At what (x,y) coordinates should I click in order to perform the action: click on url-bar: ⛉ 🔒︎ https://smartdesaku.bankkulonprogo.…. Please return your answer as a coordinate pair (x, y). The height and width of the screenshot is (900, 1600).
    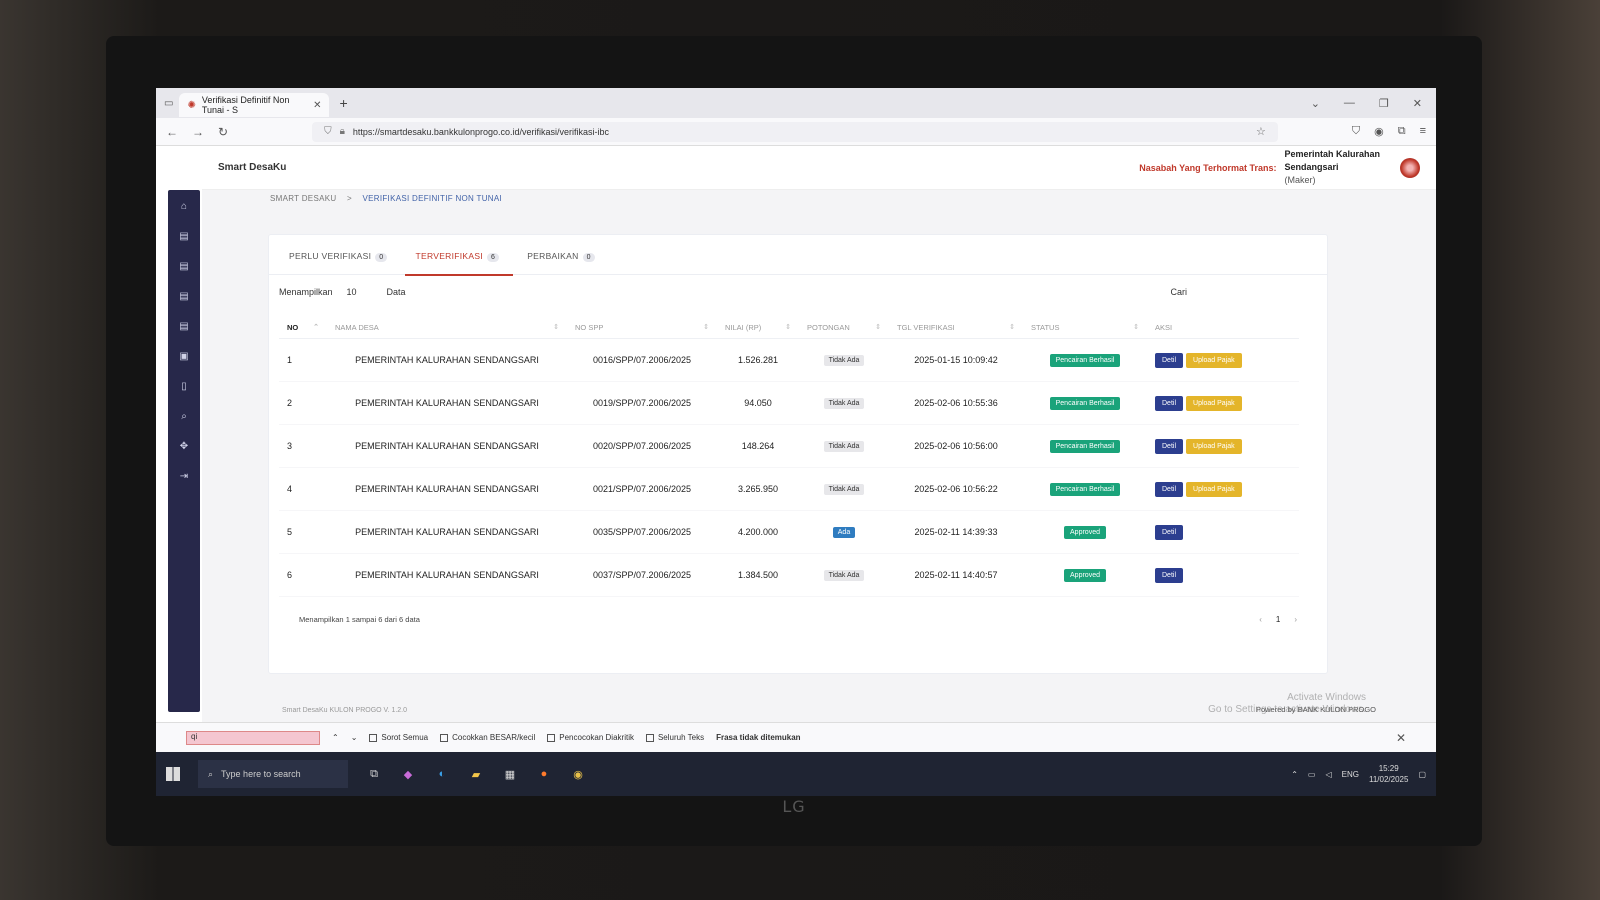
    Looking at the image, I should click on (795, 131).